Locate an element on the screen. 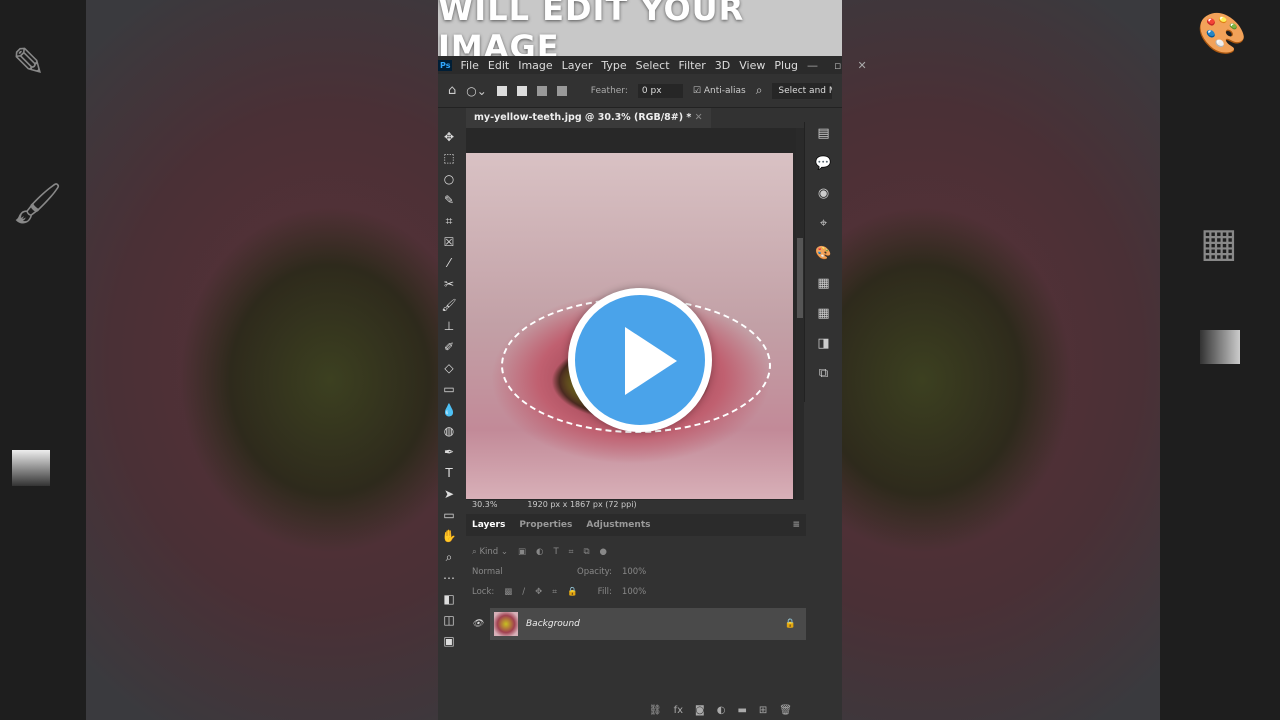 This screenshot has height=720, width=1280. history-icon: ▤ is located at coordinates (823, 133).